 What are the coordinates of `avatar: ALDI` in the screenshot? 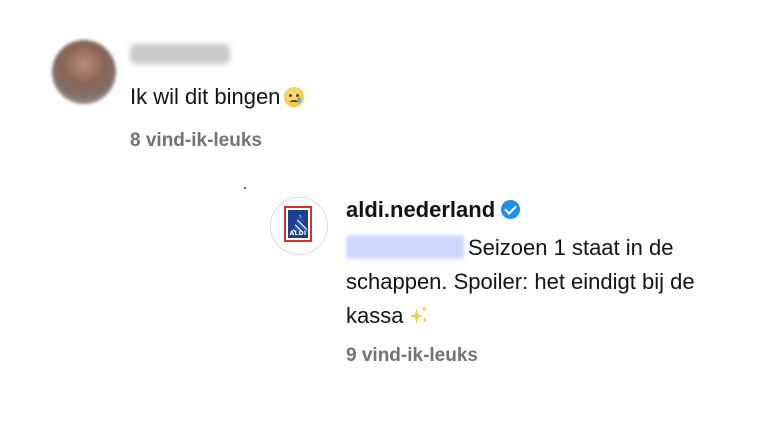 It's located at (299, 226).